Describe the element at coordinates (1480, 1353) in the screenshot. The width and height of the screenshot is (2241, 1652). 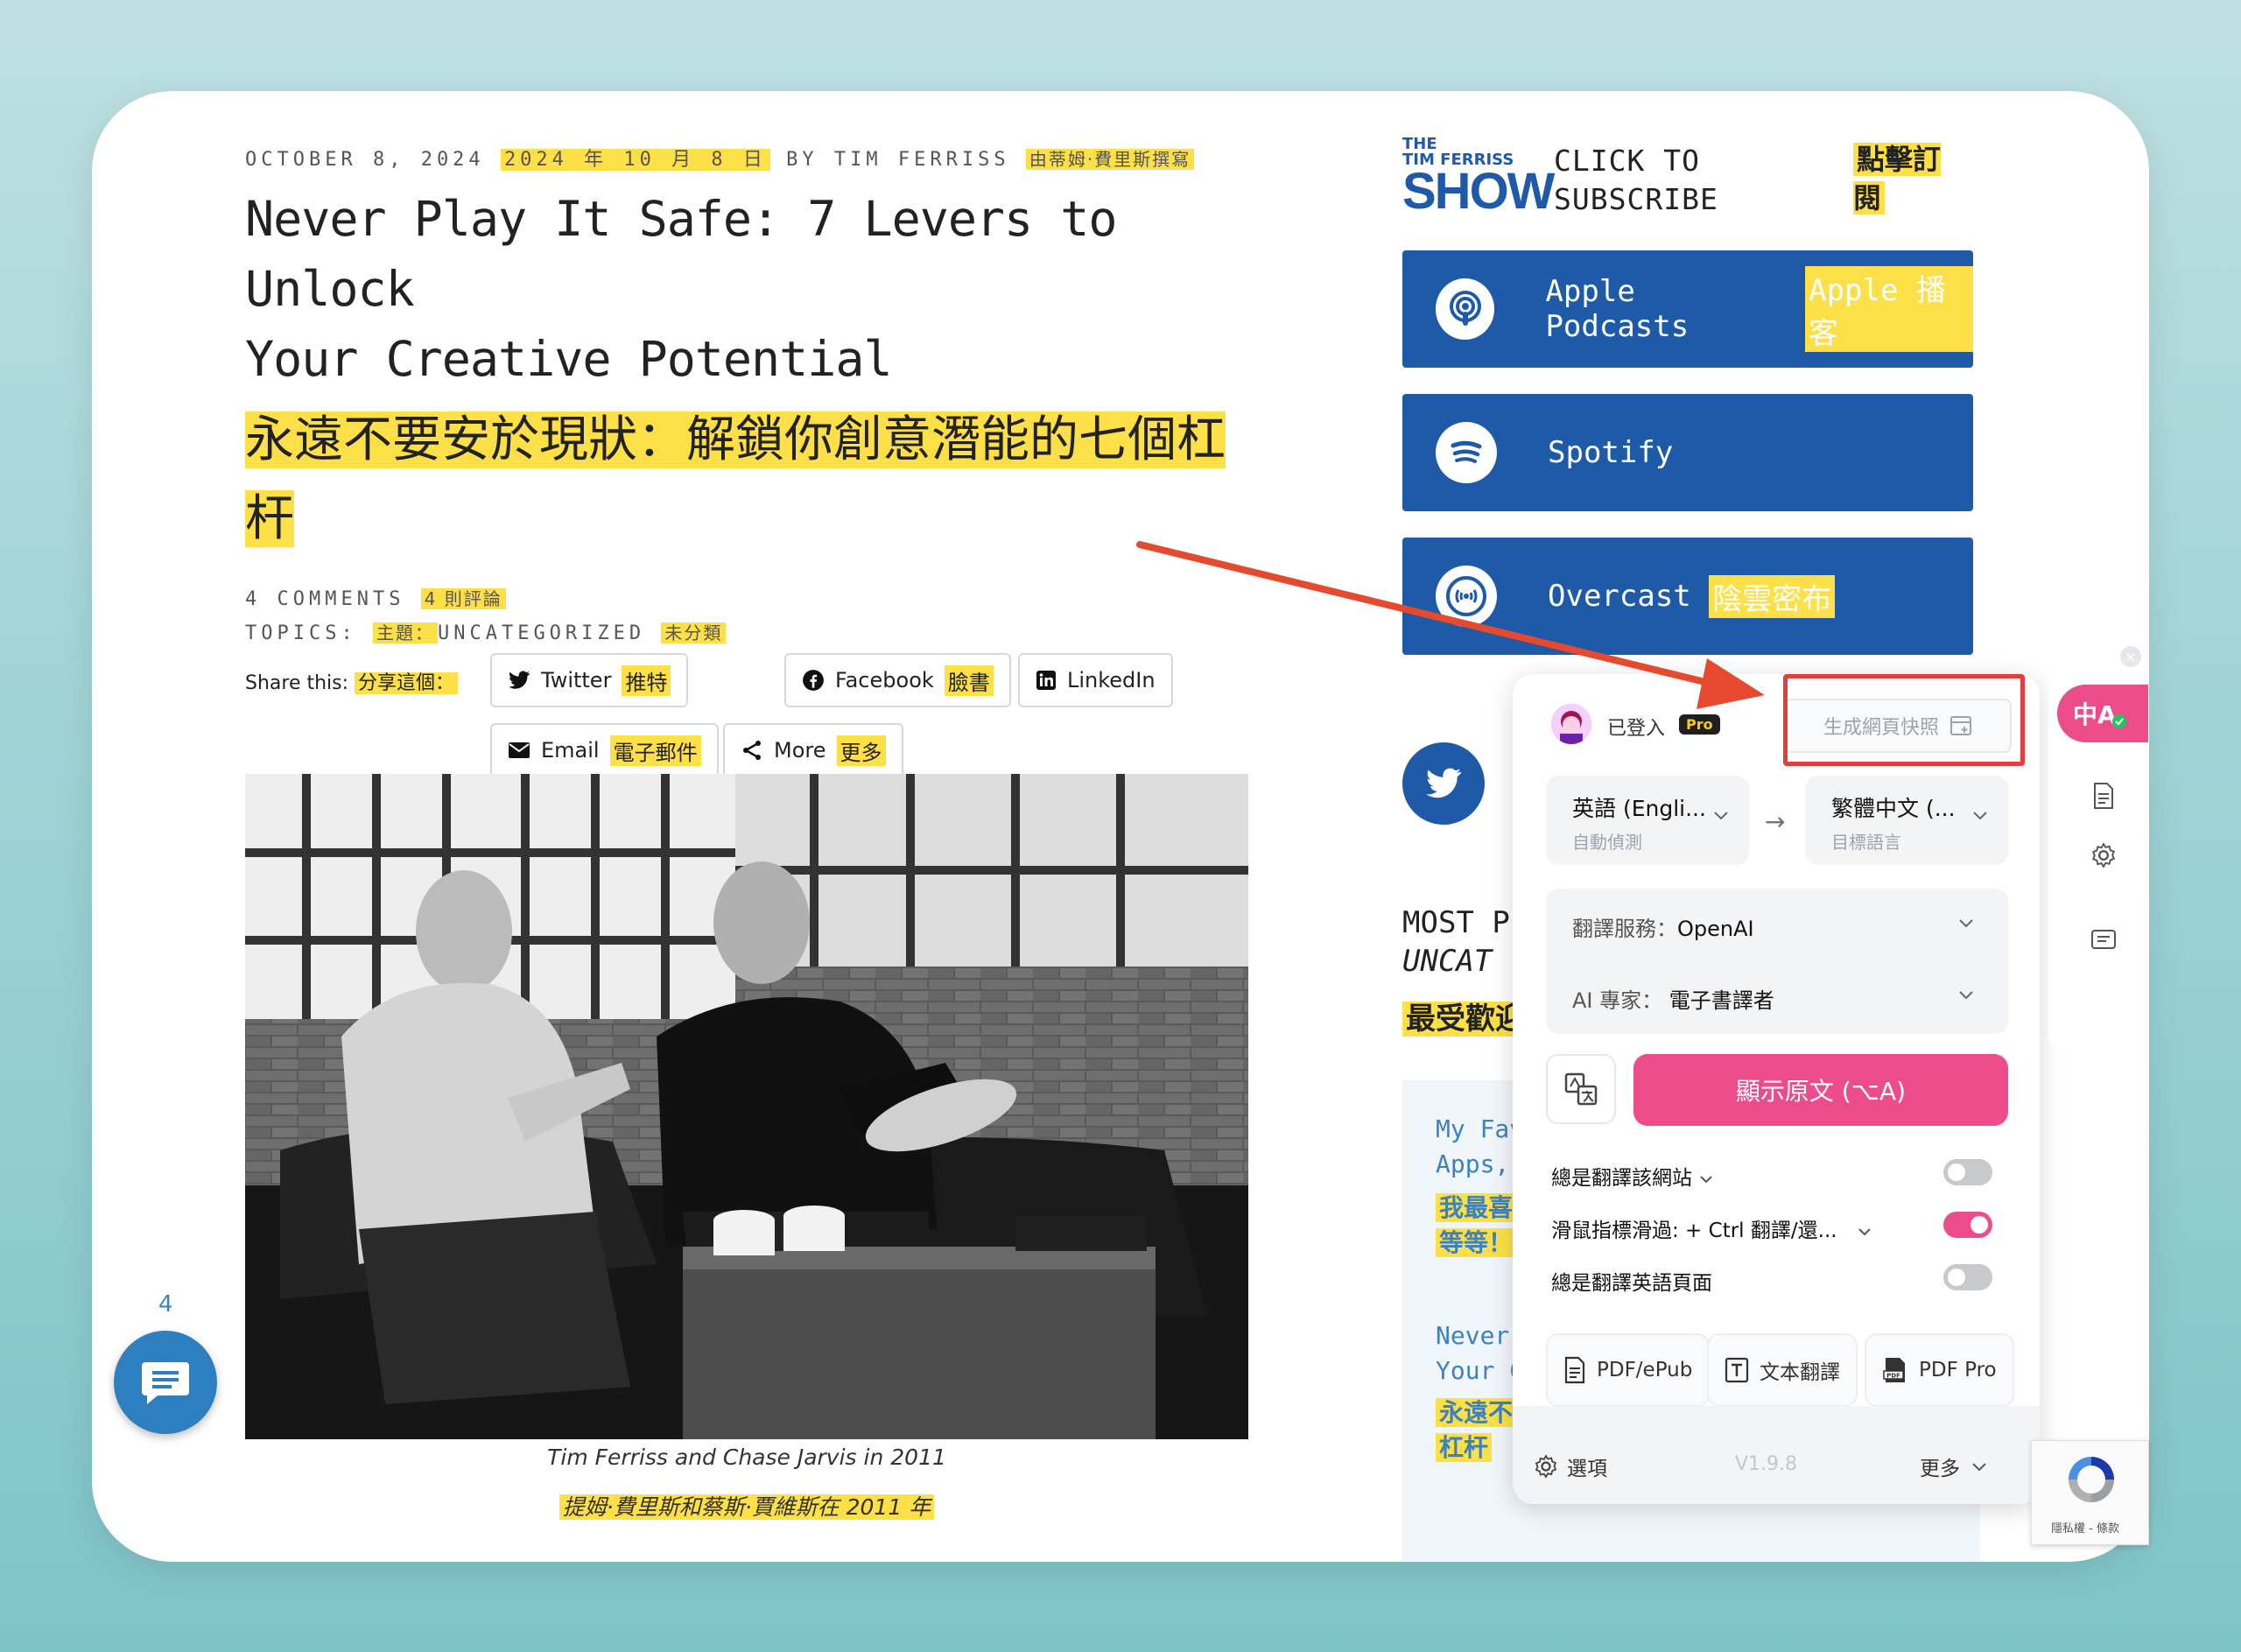
I see `popular-item: Never Your C` at that location.